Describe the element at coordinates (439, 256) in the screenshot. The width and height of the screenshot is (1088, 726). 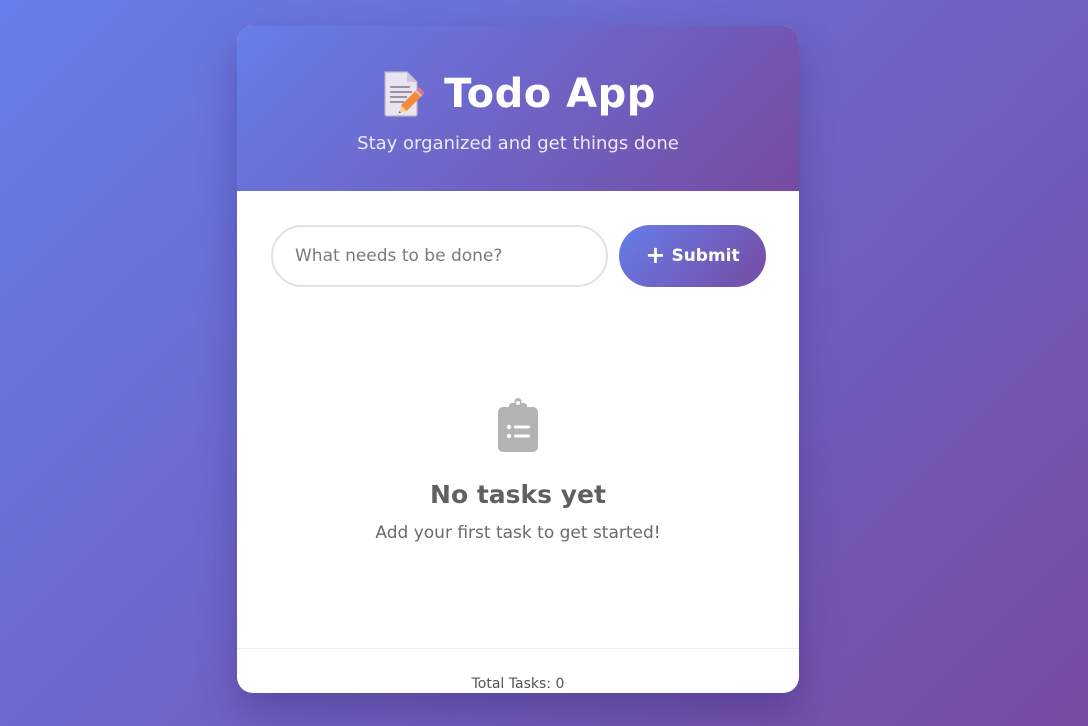
I see `task-input` at that location.